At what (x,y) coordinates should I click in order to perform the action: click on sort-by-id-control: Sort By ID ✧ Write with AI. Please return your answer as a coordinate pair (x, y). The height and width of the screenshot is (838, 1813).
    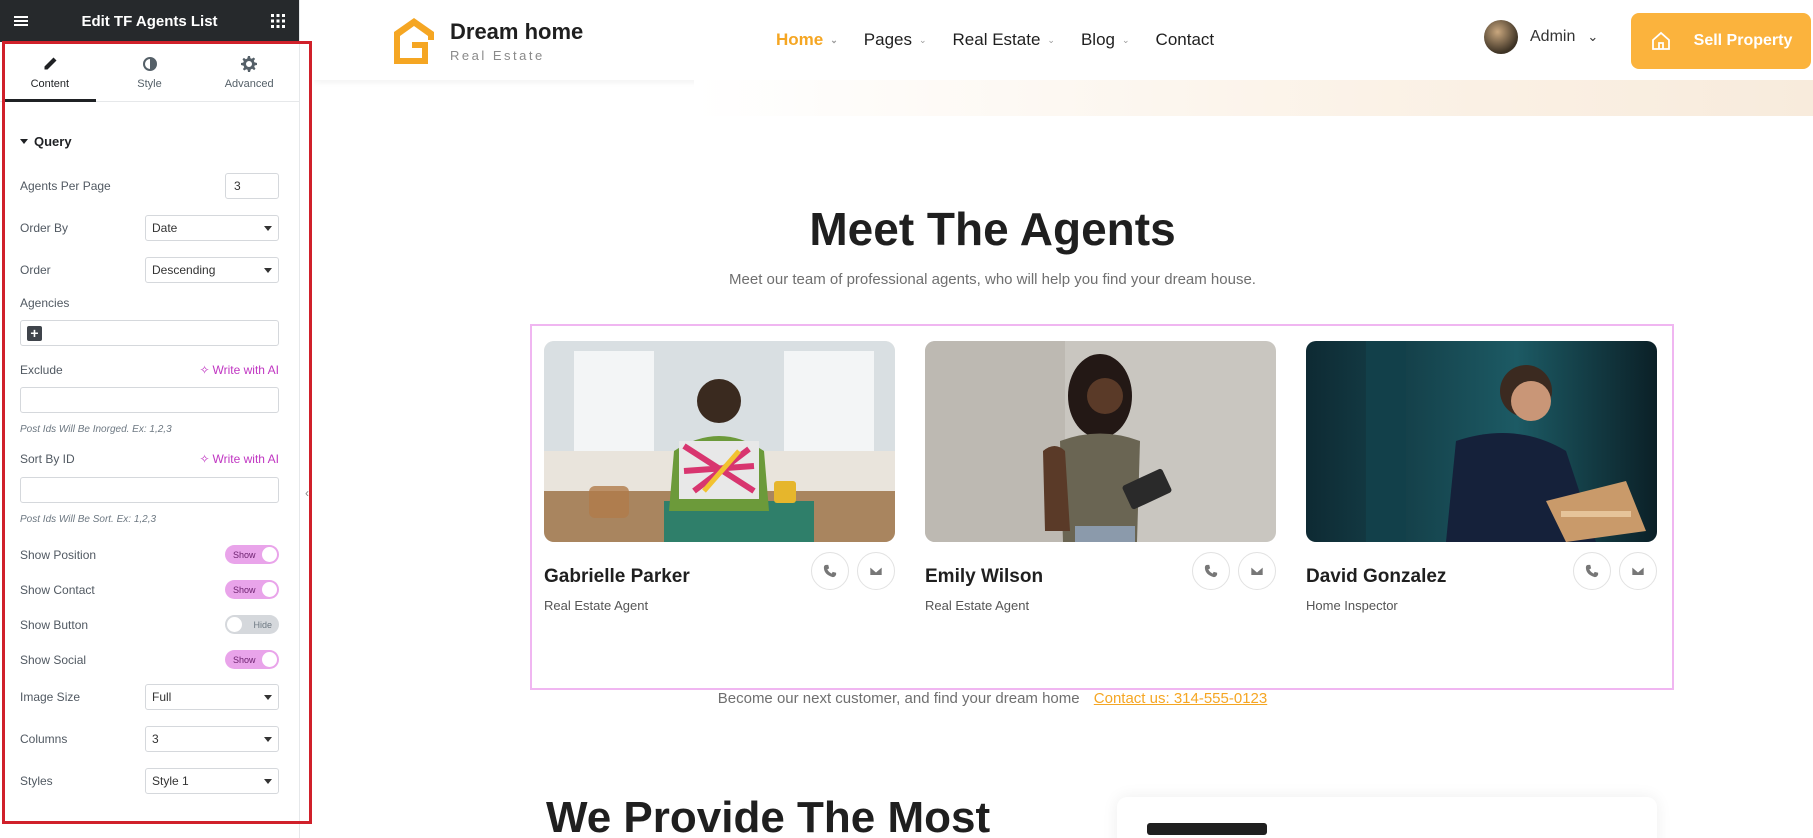
    Looking at the image, I should click on (149, 459).